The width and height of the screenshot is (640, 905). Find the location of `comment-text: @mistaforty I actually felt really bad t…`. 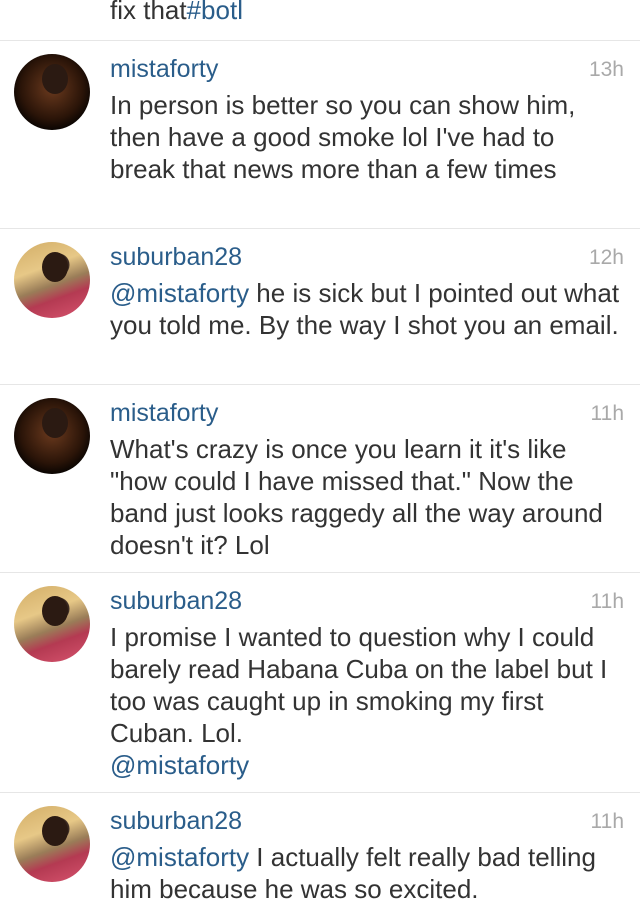

comment-text: @mistaforty I actually felt really bad t… is located at coordinates (353, 873).